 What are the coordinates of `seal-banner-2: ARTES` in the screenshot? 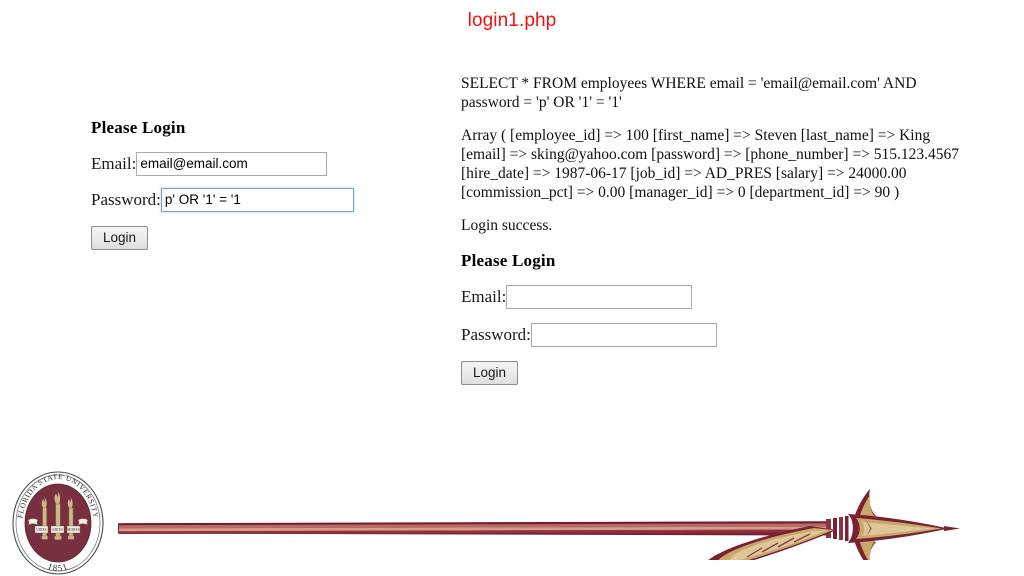 It's located at (57, 530).